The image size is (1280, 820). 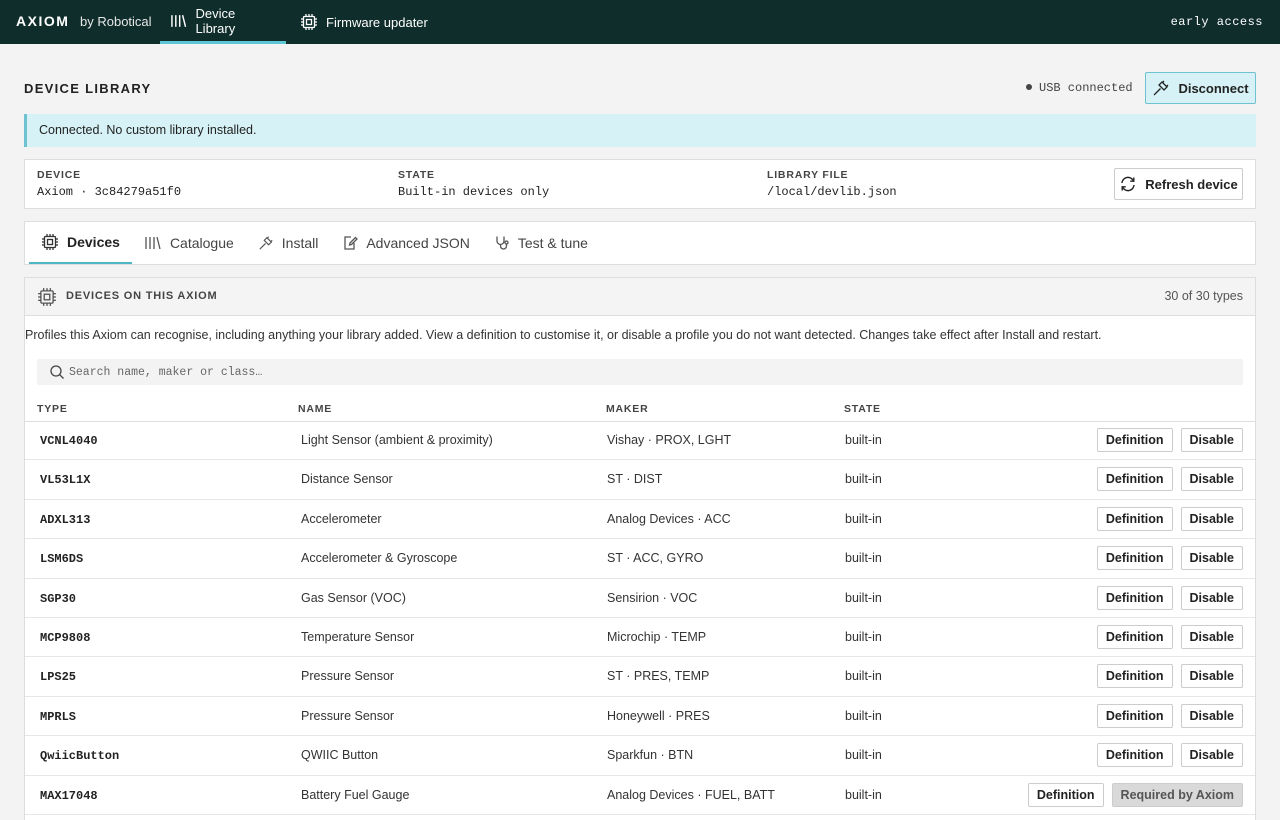 I want to click on nav-firmware-updater: Firmware updater, so click(x=364, y=22).